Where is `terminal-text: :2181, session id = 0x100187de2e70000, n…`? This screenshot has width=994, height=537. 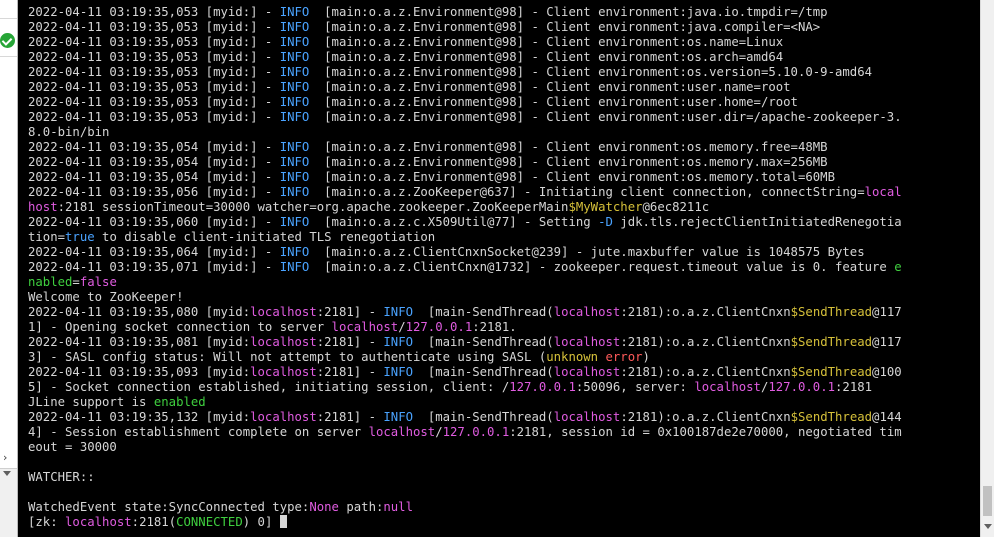 terminal-text: :2181, session id = 0x100187de2e70000, n… is located at coordinates (705, 432).